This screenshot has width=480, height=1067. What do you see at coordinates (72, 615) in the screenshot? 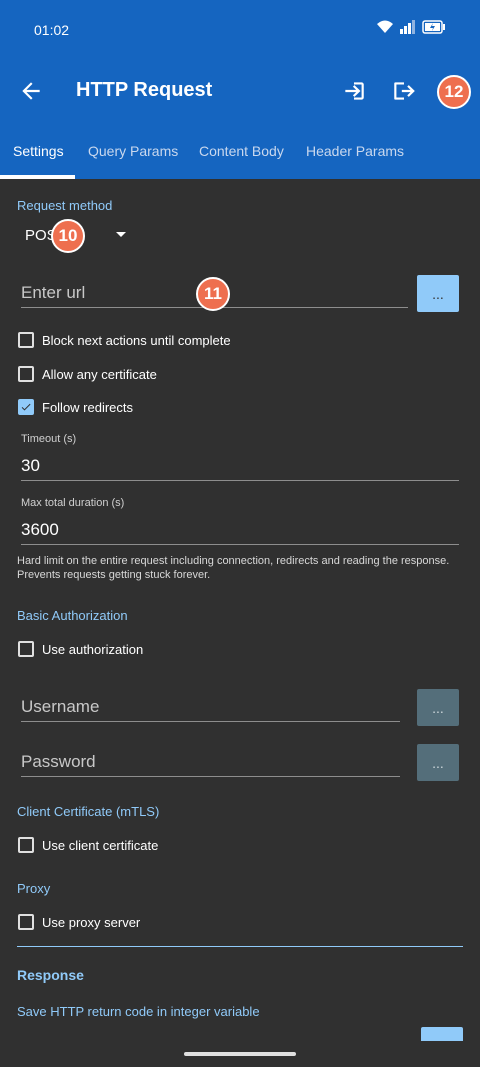
I see `basic-auth-section-title: Basic Authorization` at bounding box center [72, 615].